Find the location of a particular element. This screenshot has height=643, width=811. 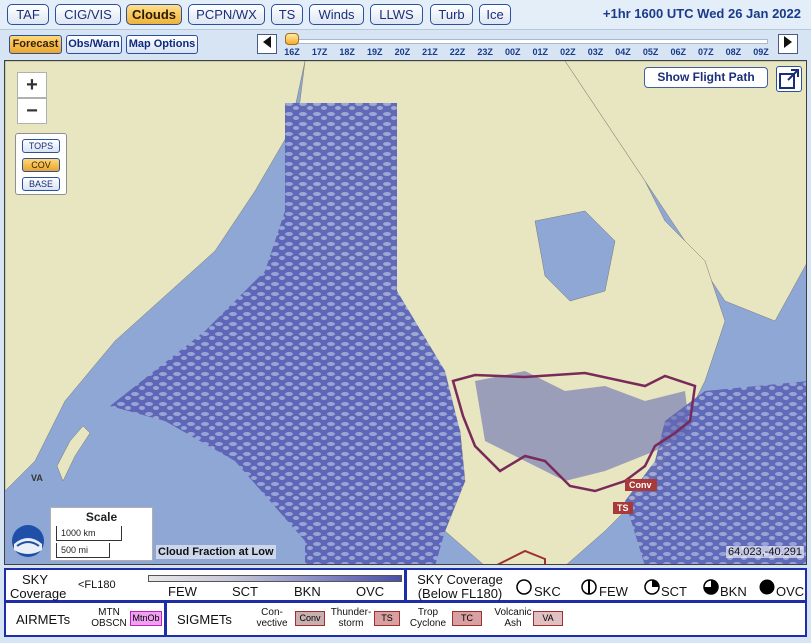

sigmet-thunderstorm-label: Thunder- storm is located at coordinates (351, 618).